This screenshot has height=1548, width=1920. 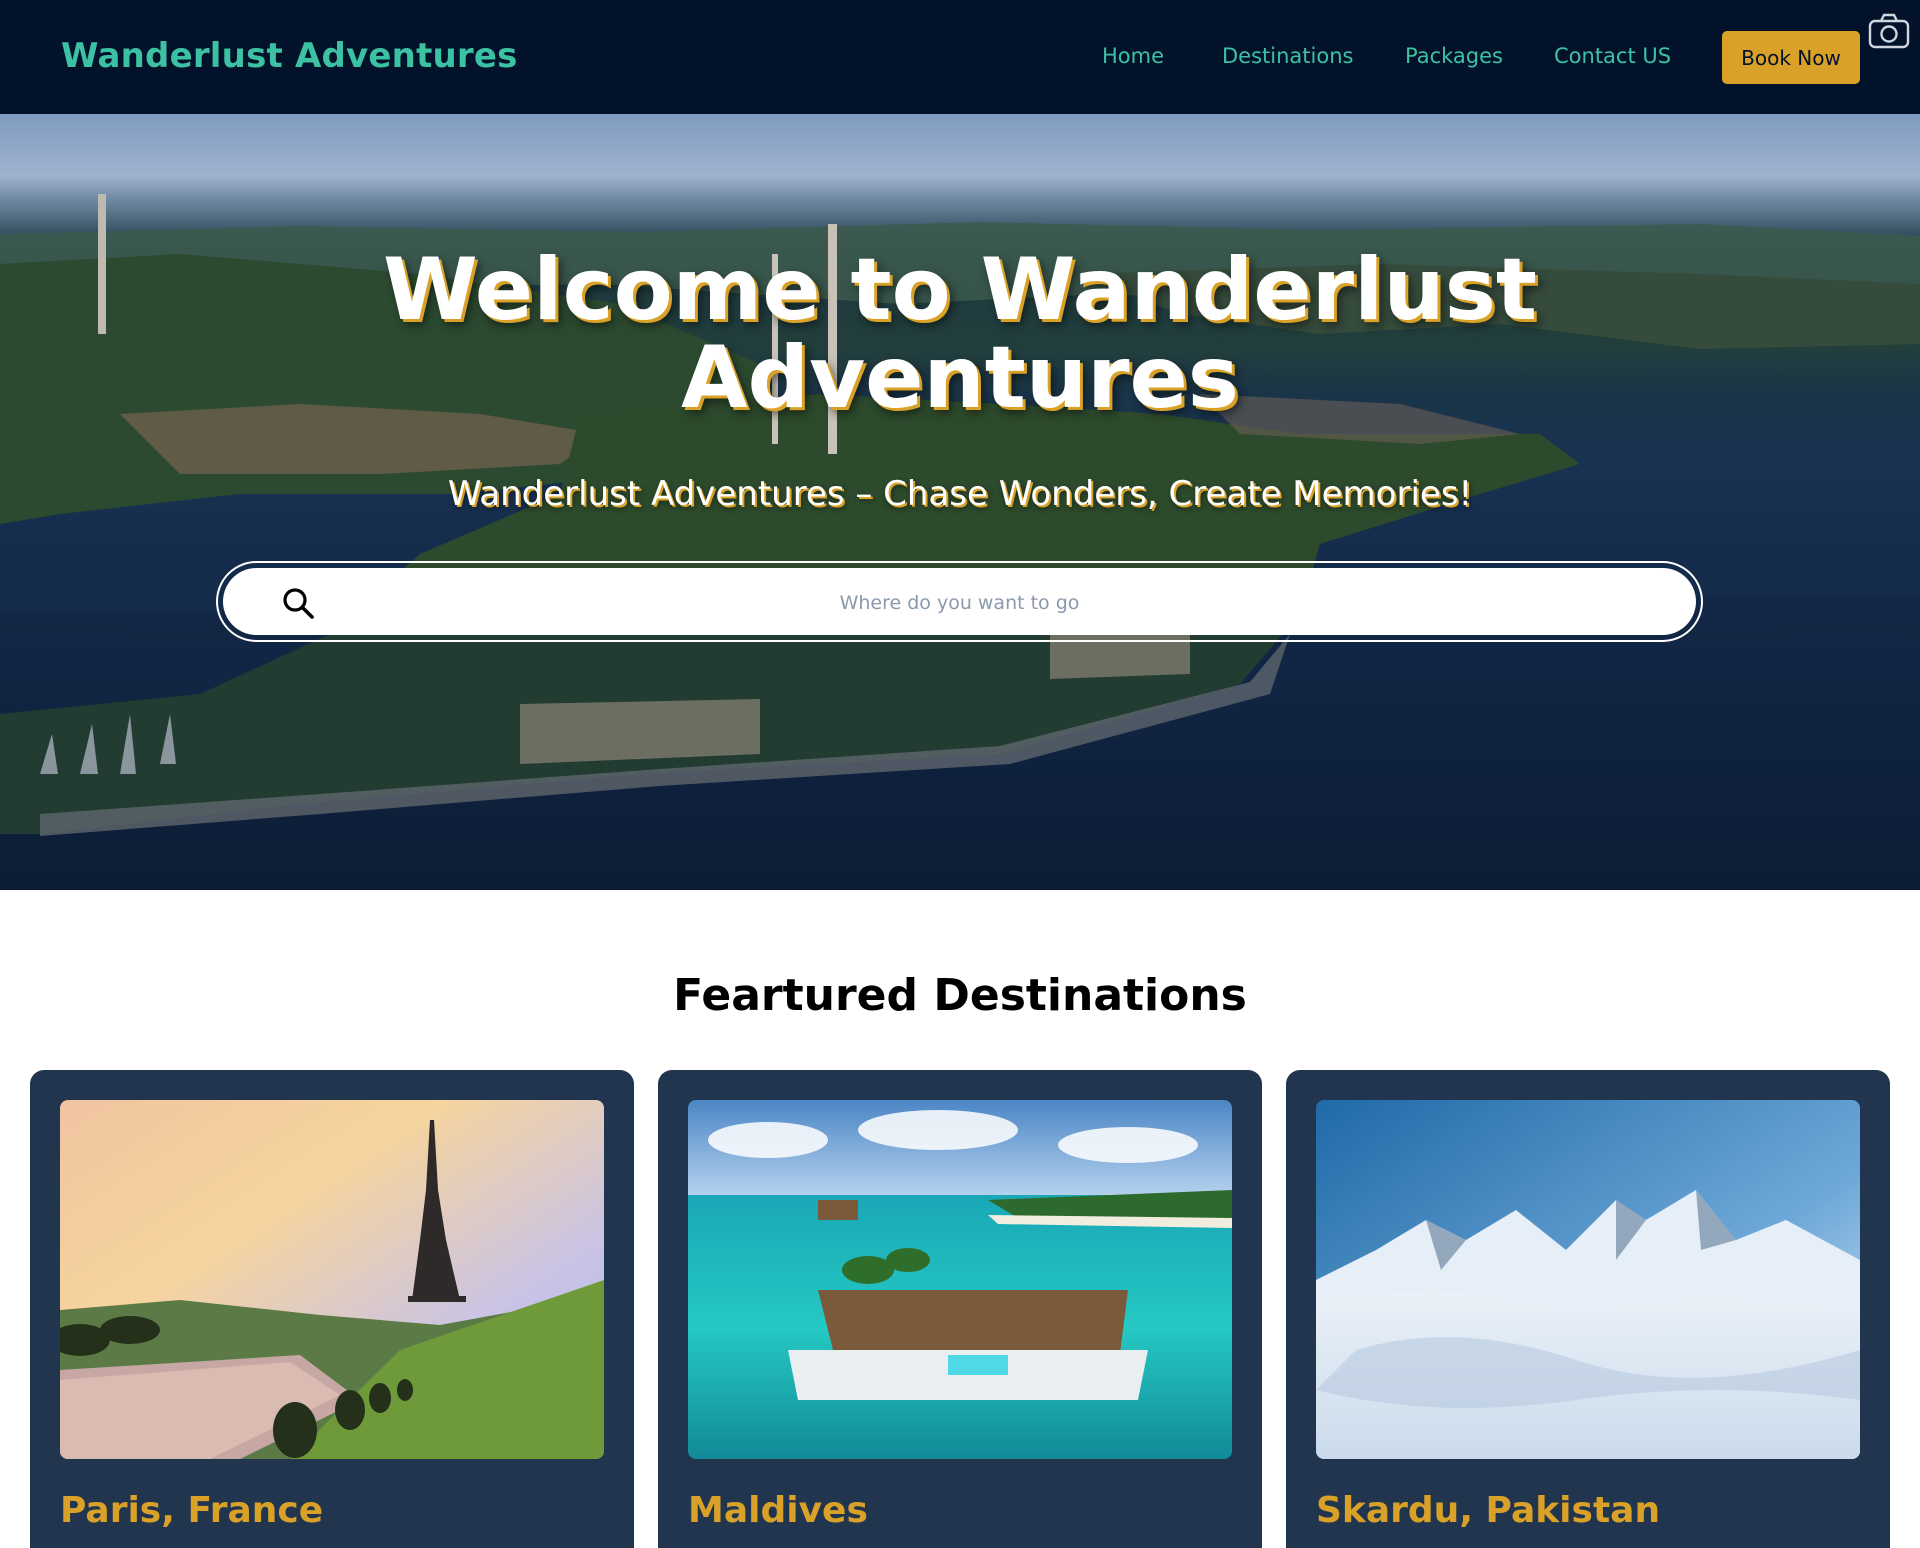 I want to click on search-bar, so click(x=959, y=601).